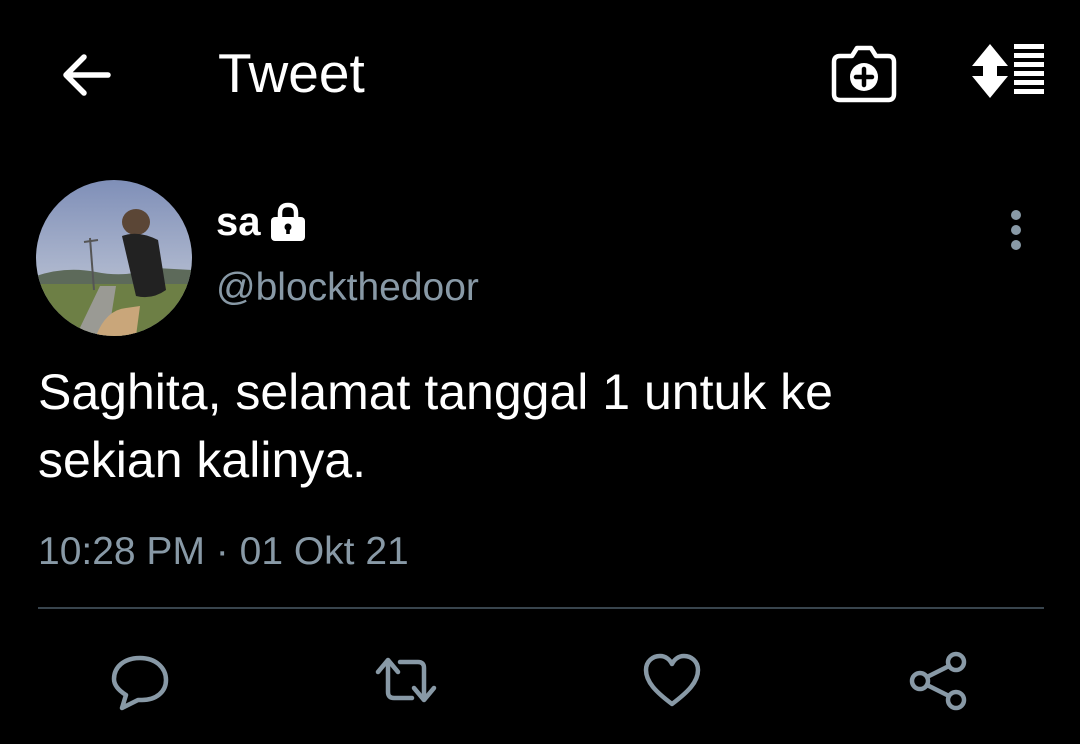 Image resolution: width=1080 pixels, height=744 pixels. I want to click on divider, so click(541, 608).